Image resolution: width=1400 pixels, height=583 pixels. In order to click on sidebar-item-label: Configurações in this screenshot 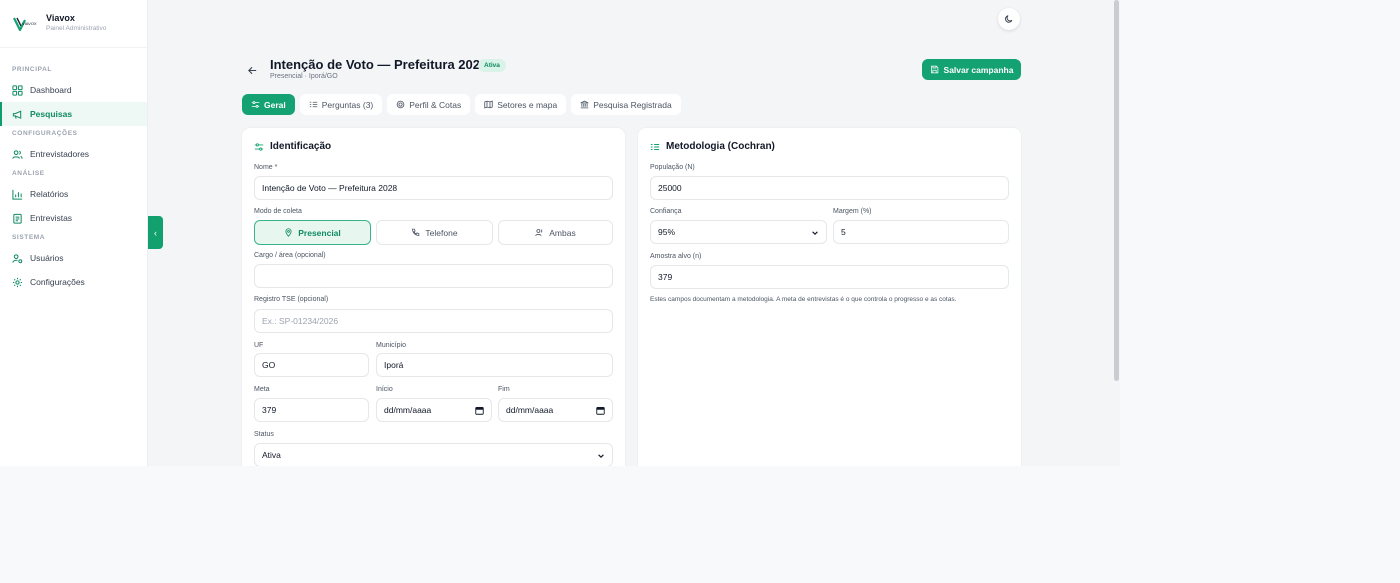, I will do `click(57, 282)`.